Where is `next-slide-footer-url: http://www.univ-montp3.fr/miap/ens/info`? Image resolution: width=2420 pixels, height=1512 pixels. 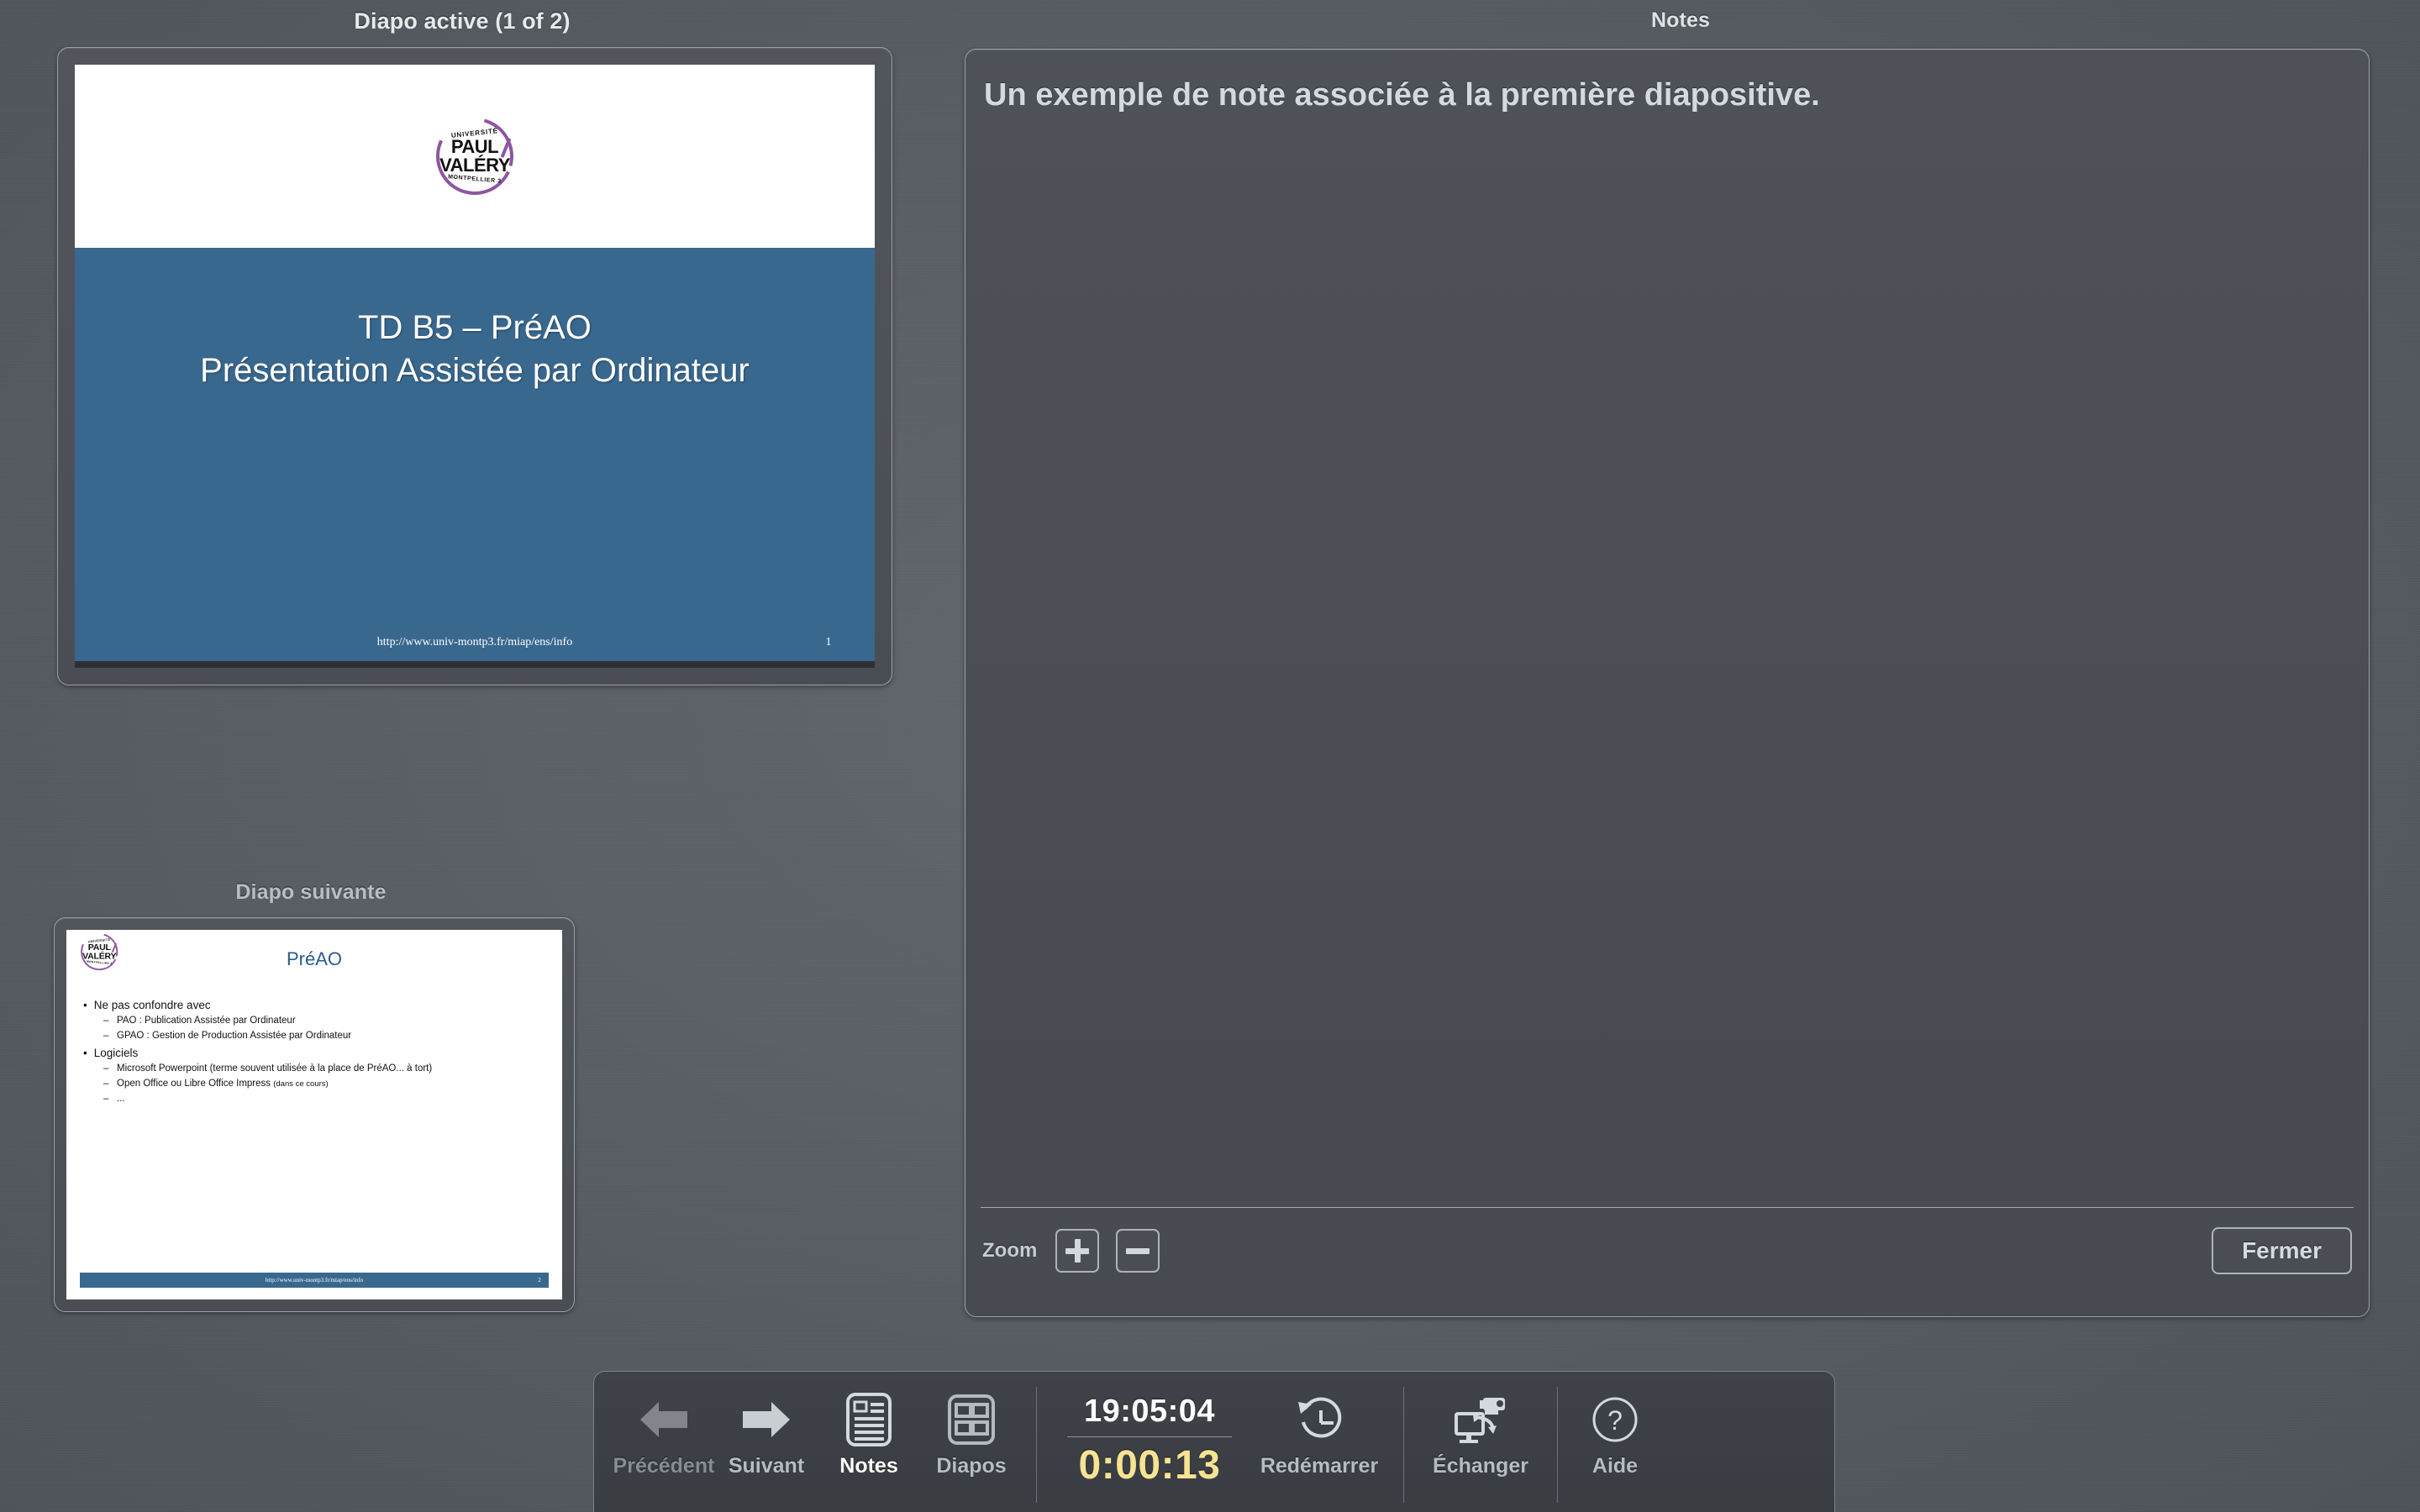 next-slide-footer-url: http://www.univ-montp3.fr/miap/ens/info is located at coordinates (314, 1280).